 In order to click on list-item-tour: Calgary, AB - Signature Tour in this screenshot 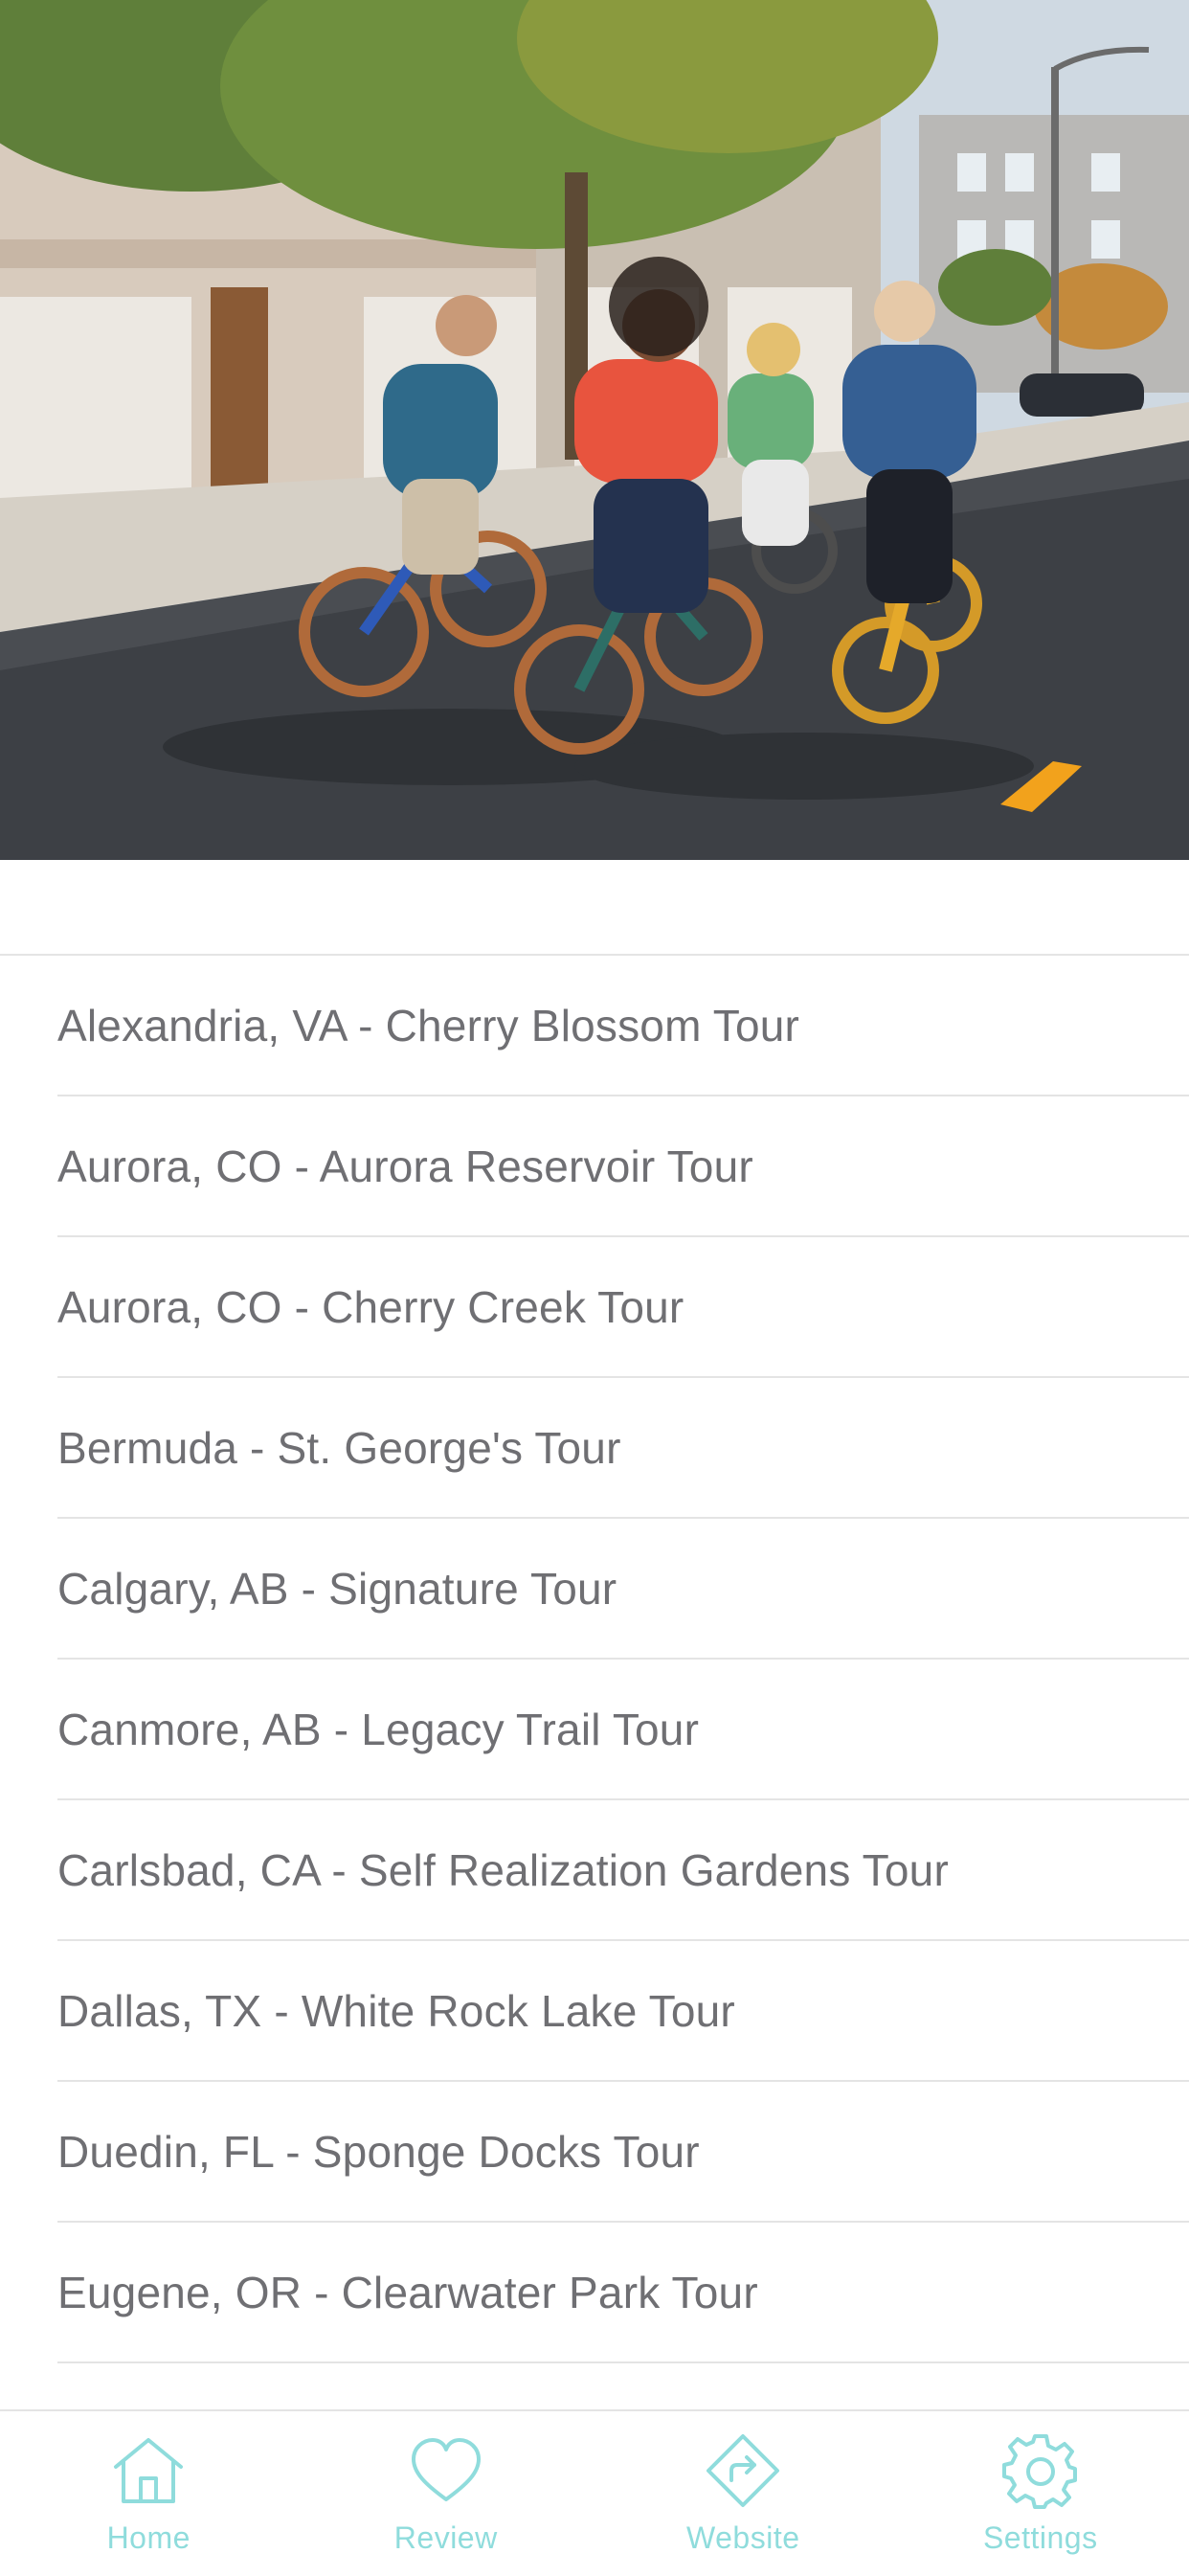, I will do `click(623, 1589)`.